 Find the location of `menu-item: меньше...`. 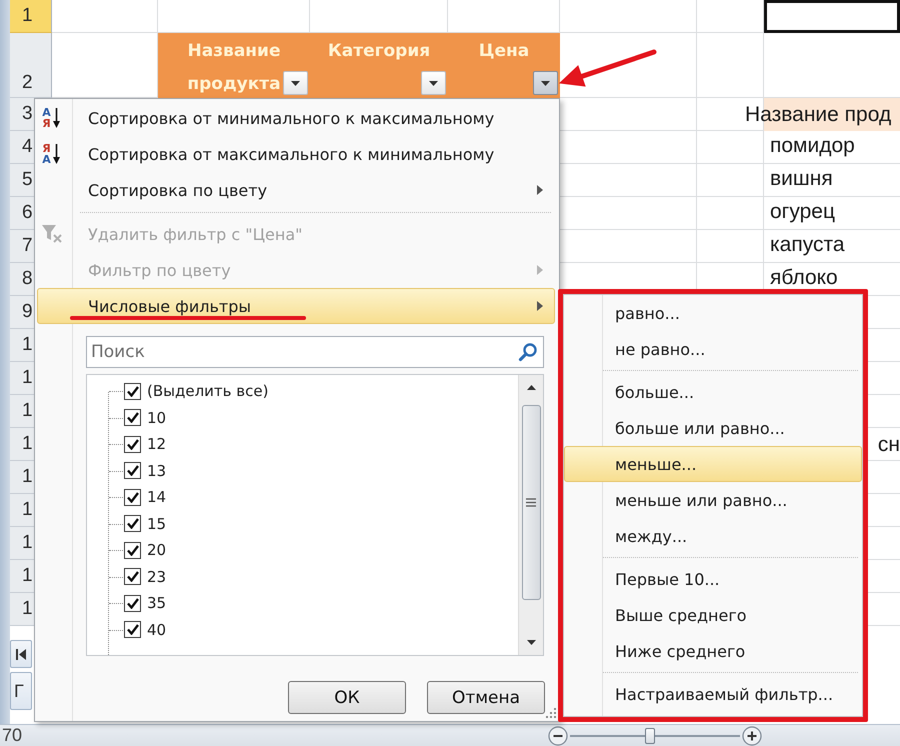

menu-item: меньше... is located at coordinates (713, 464).